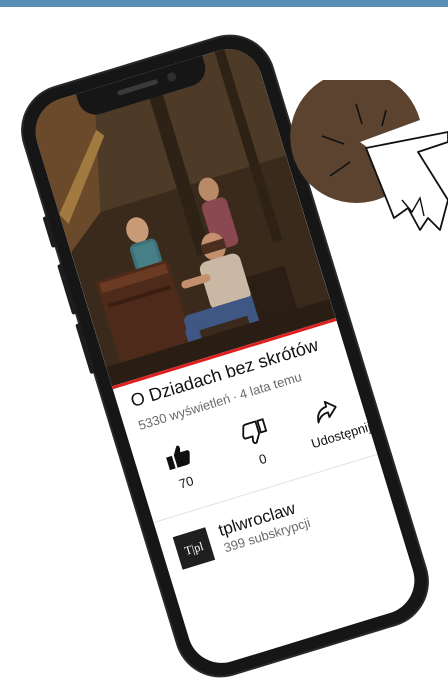 This screenshot has height=688, width=448. What do you see at coordinates (263, 459) in the screenshot?
I see `dislike-count: 0` at bounding box center [263, 459].